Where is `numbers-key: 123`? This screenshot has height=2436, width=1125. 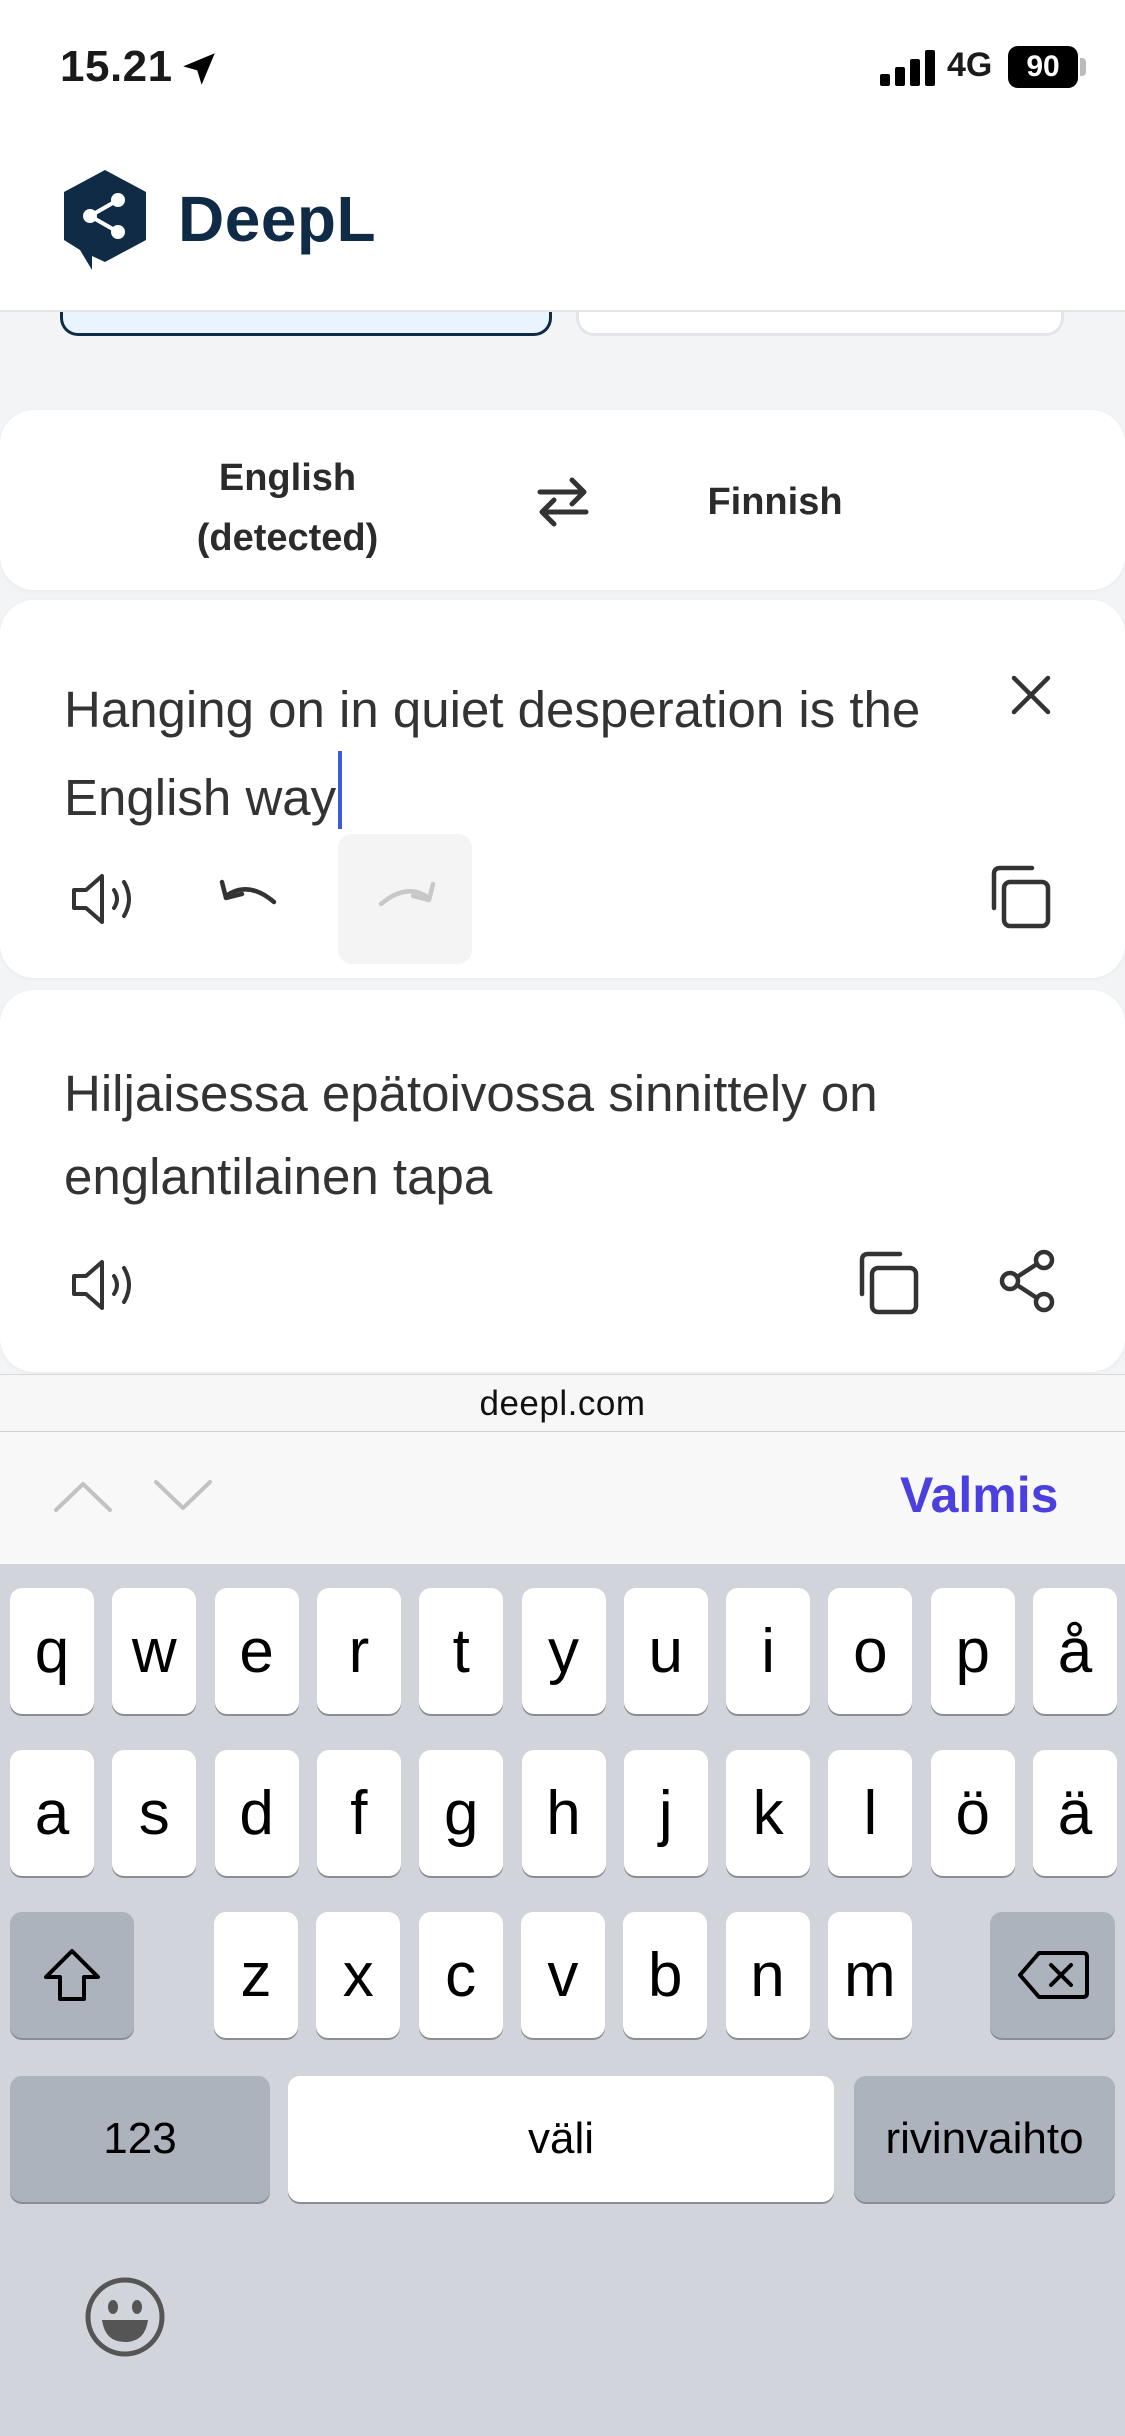 numbers-key: 123 is located at coordinates (140, 2139).